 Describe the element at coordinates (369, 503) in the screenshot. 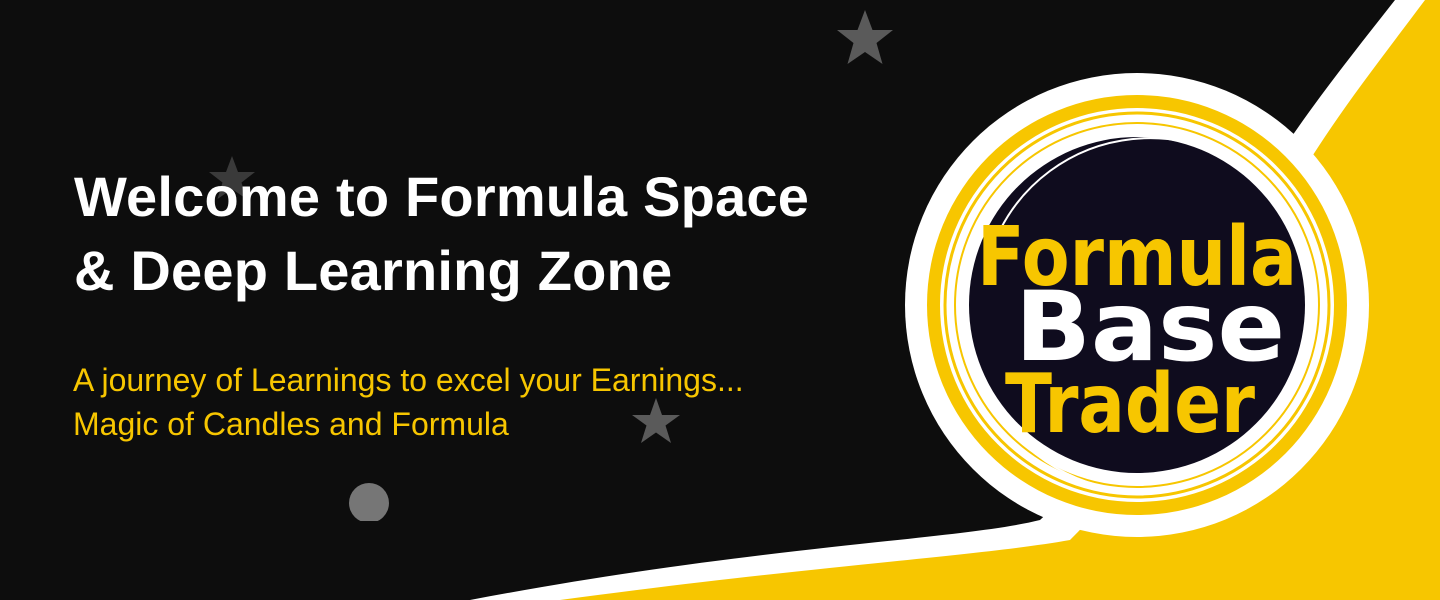

I see `circle-dot` at that location.